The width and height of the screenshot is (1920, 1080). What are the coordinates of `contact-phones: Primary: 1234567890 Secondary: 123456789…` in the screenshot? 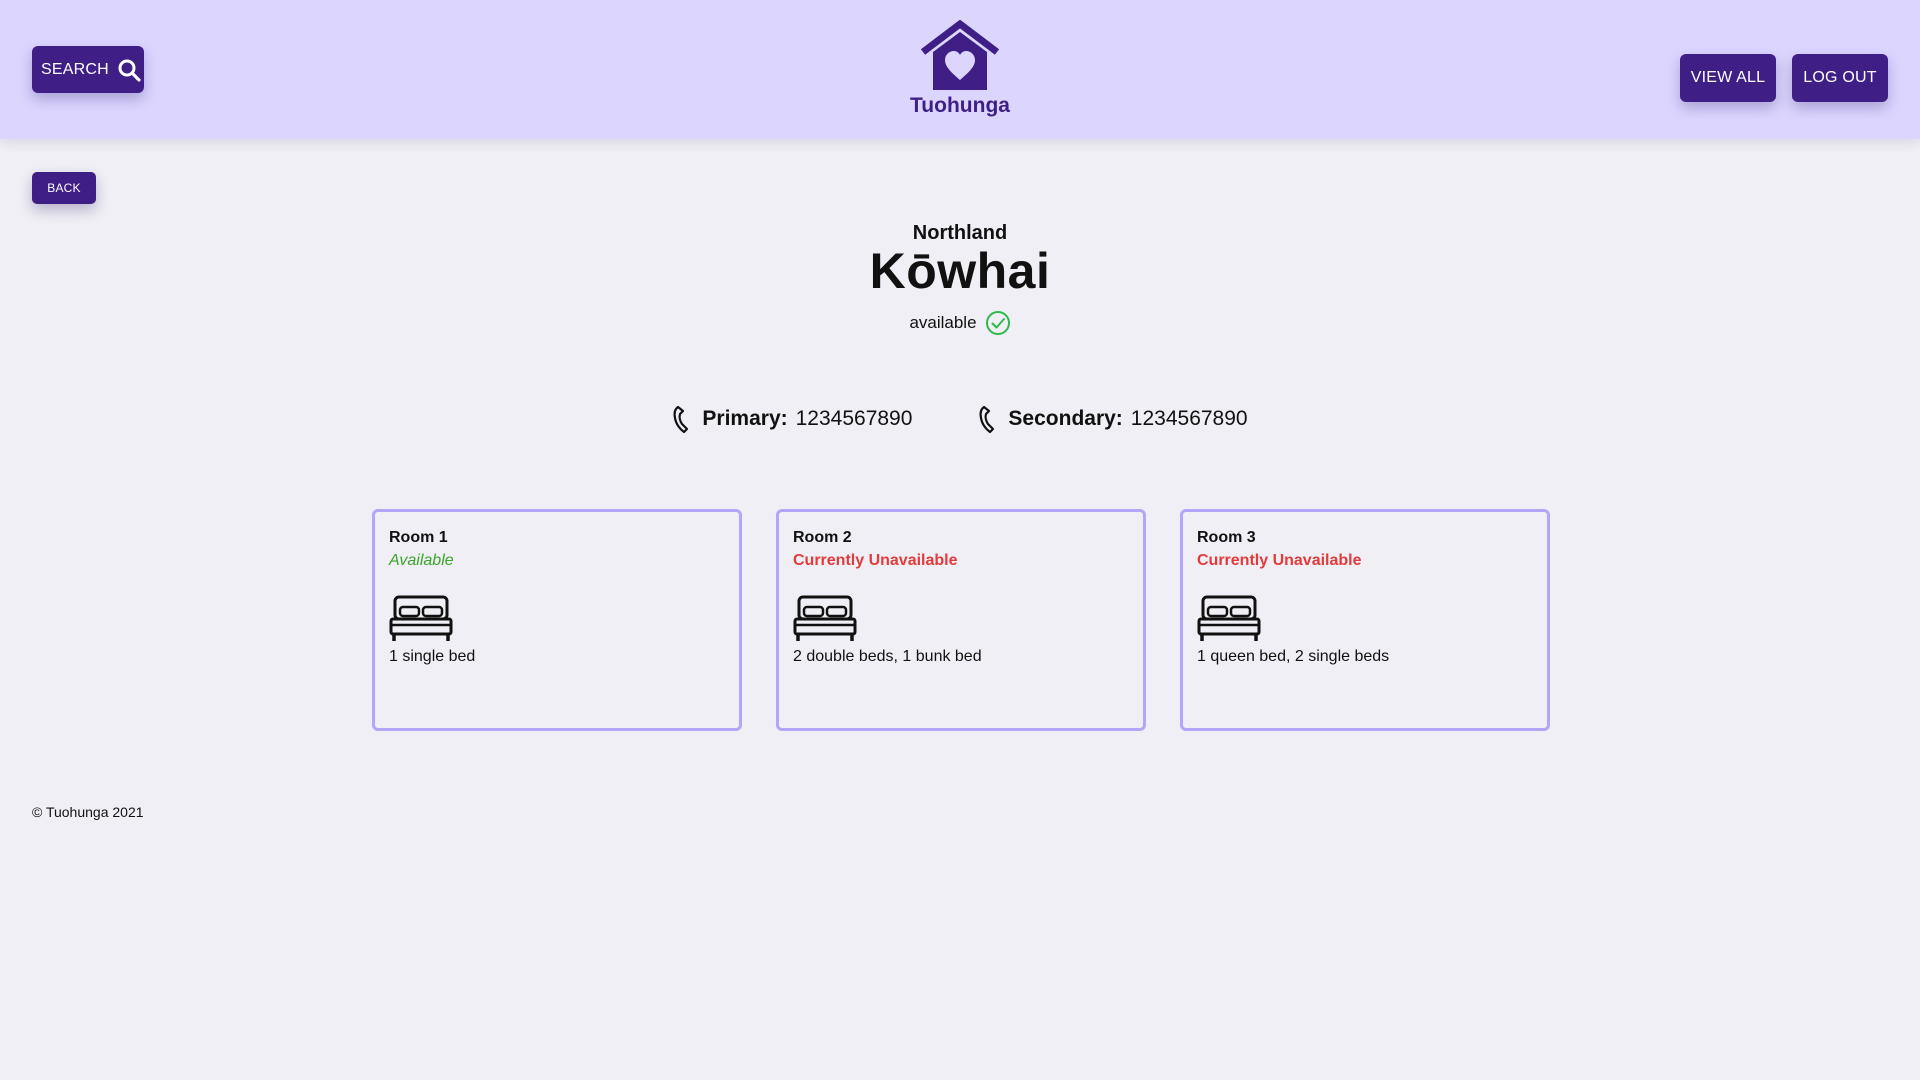 It's located at (960, 419).